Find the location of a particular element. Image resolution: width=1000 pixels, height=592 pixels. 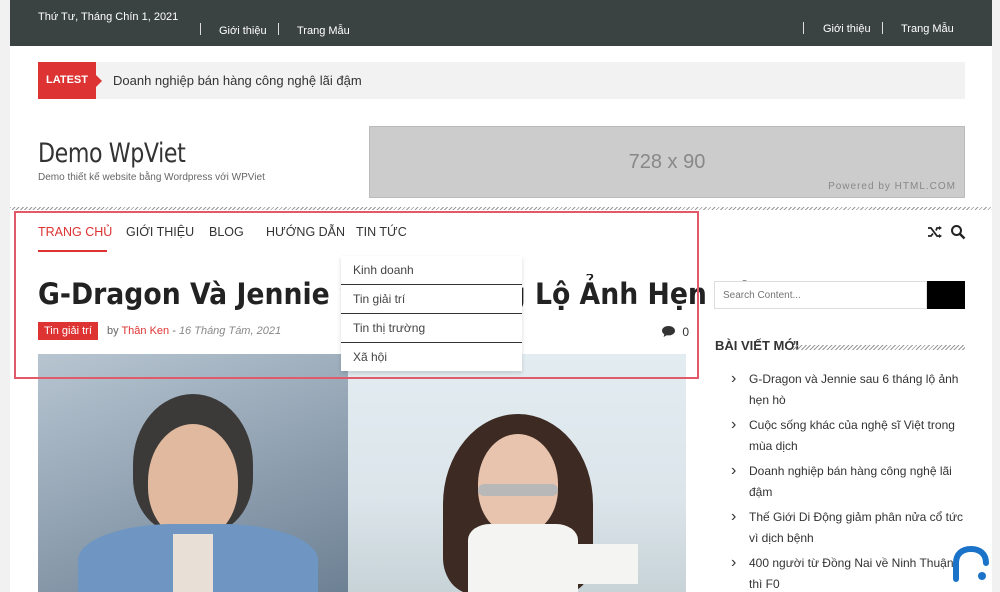

image-left-portrait is located at coordinates (193, 473).